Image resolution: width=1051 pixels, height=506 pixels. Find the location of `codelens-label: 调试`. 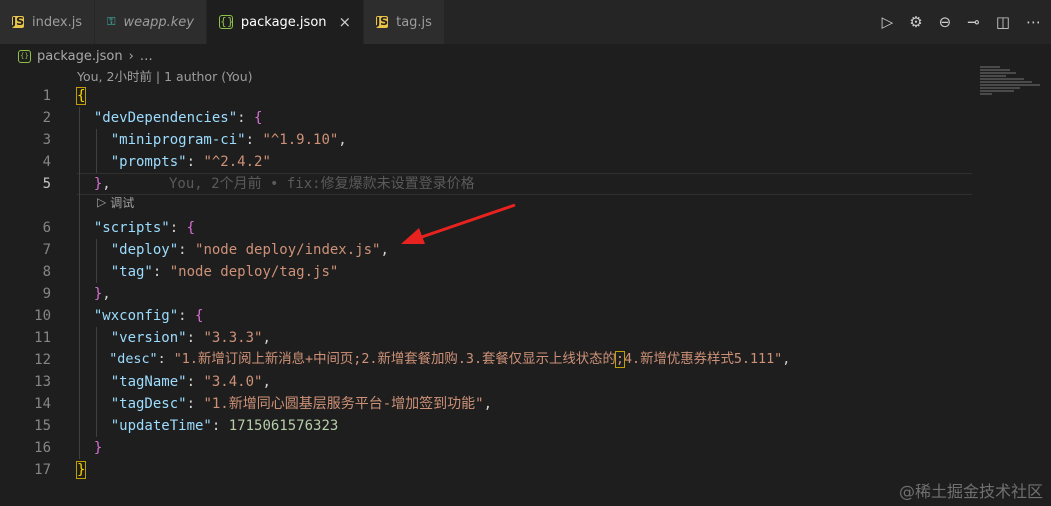

codelens-label: 调试 is located at coordinates (122, 202).